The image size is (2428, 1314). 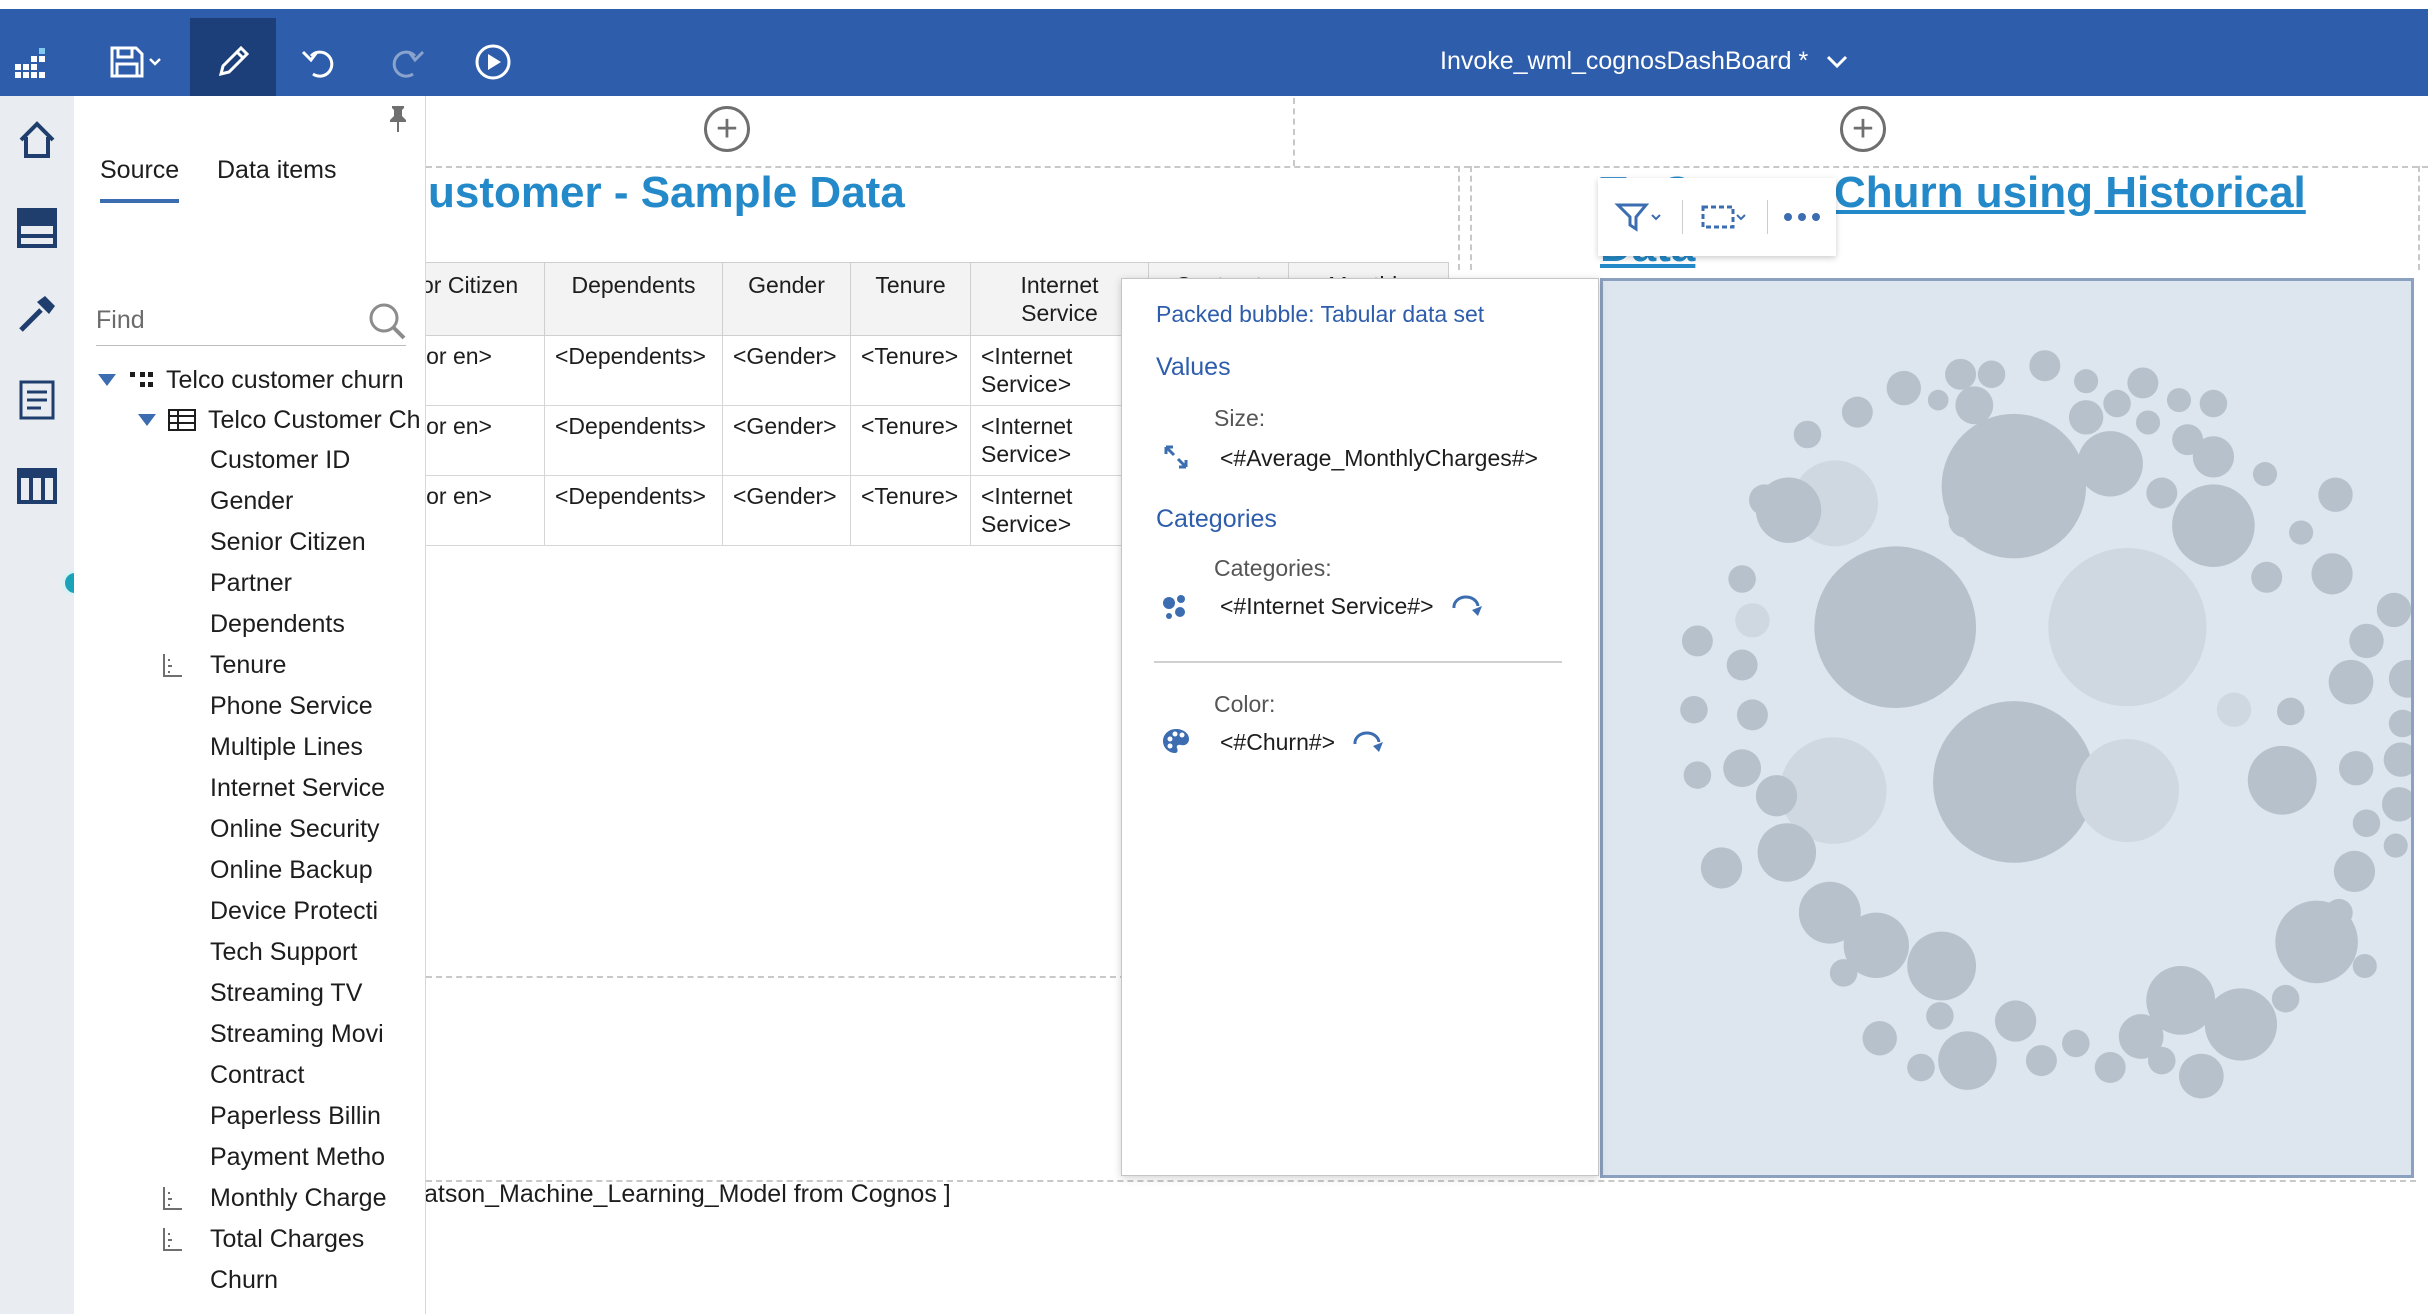 I want to click on tree-item: Churn, so click(x=244, y=1280).